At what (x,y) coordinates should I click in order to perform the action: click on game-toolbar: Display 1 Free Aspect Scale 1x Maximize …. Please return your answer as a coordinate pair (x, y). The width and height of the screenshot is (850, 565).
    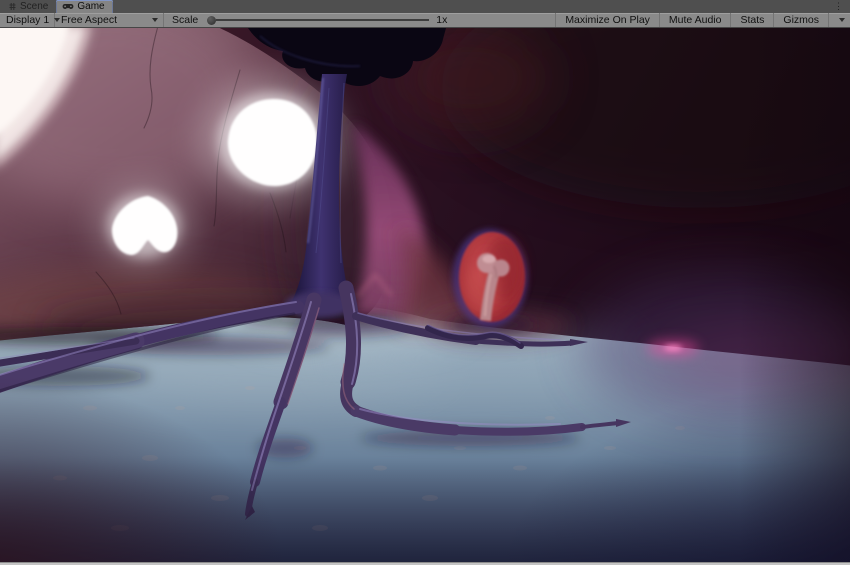
    Looking at the image, I should click on (425, 20).